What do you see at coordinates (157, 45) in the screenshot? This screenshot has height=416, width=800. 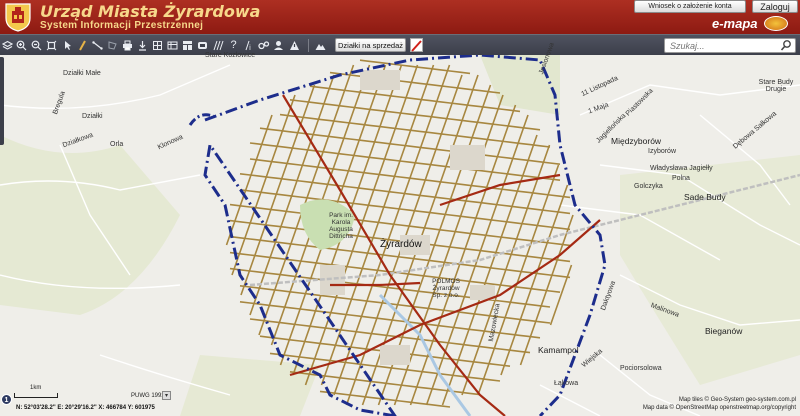 I see `area-icon` at bounding box center [157, 45].